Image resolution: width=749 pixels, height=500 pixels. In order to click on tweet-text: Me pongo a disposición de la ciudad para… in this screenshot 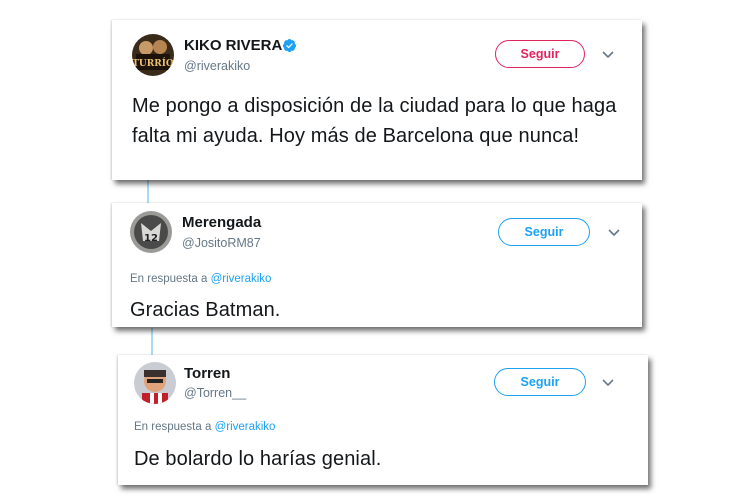, I will do `click(374, 121)`.